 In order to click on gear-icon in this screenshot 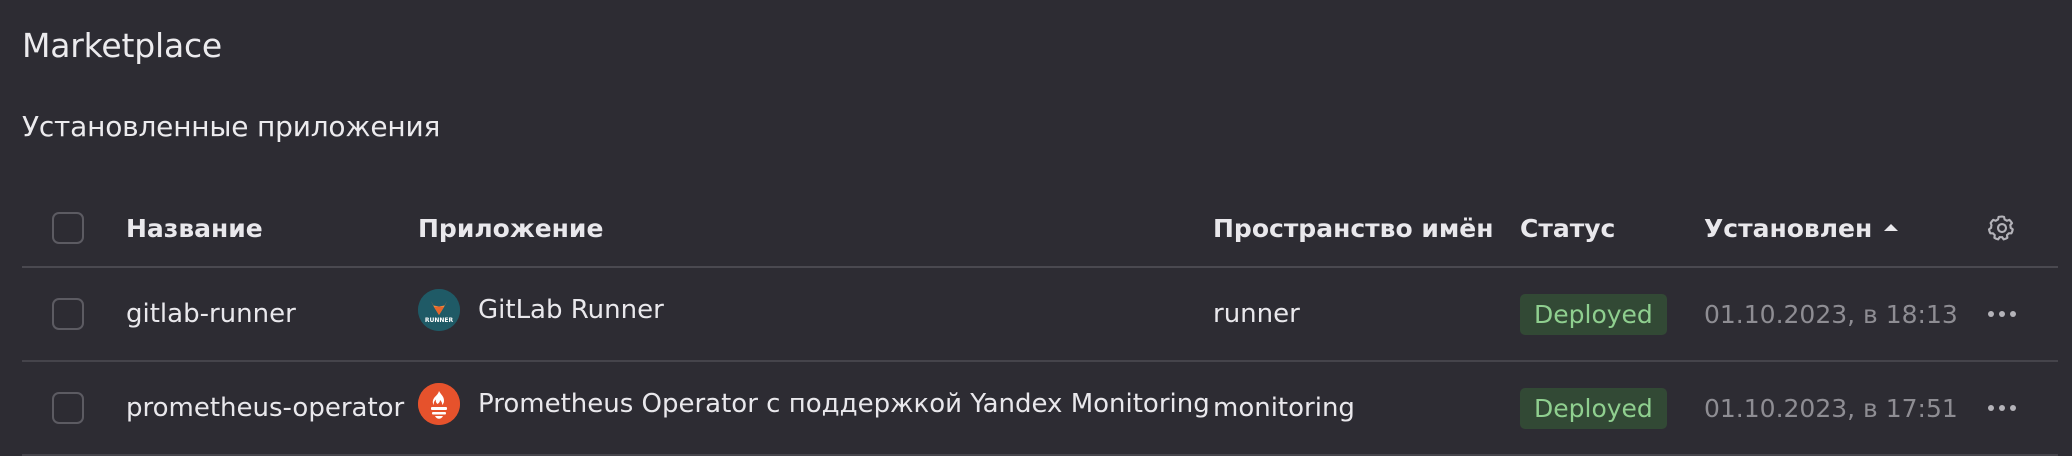, I will do `click(2000, 228)`.